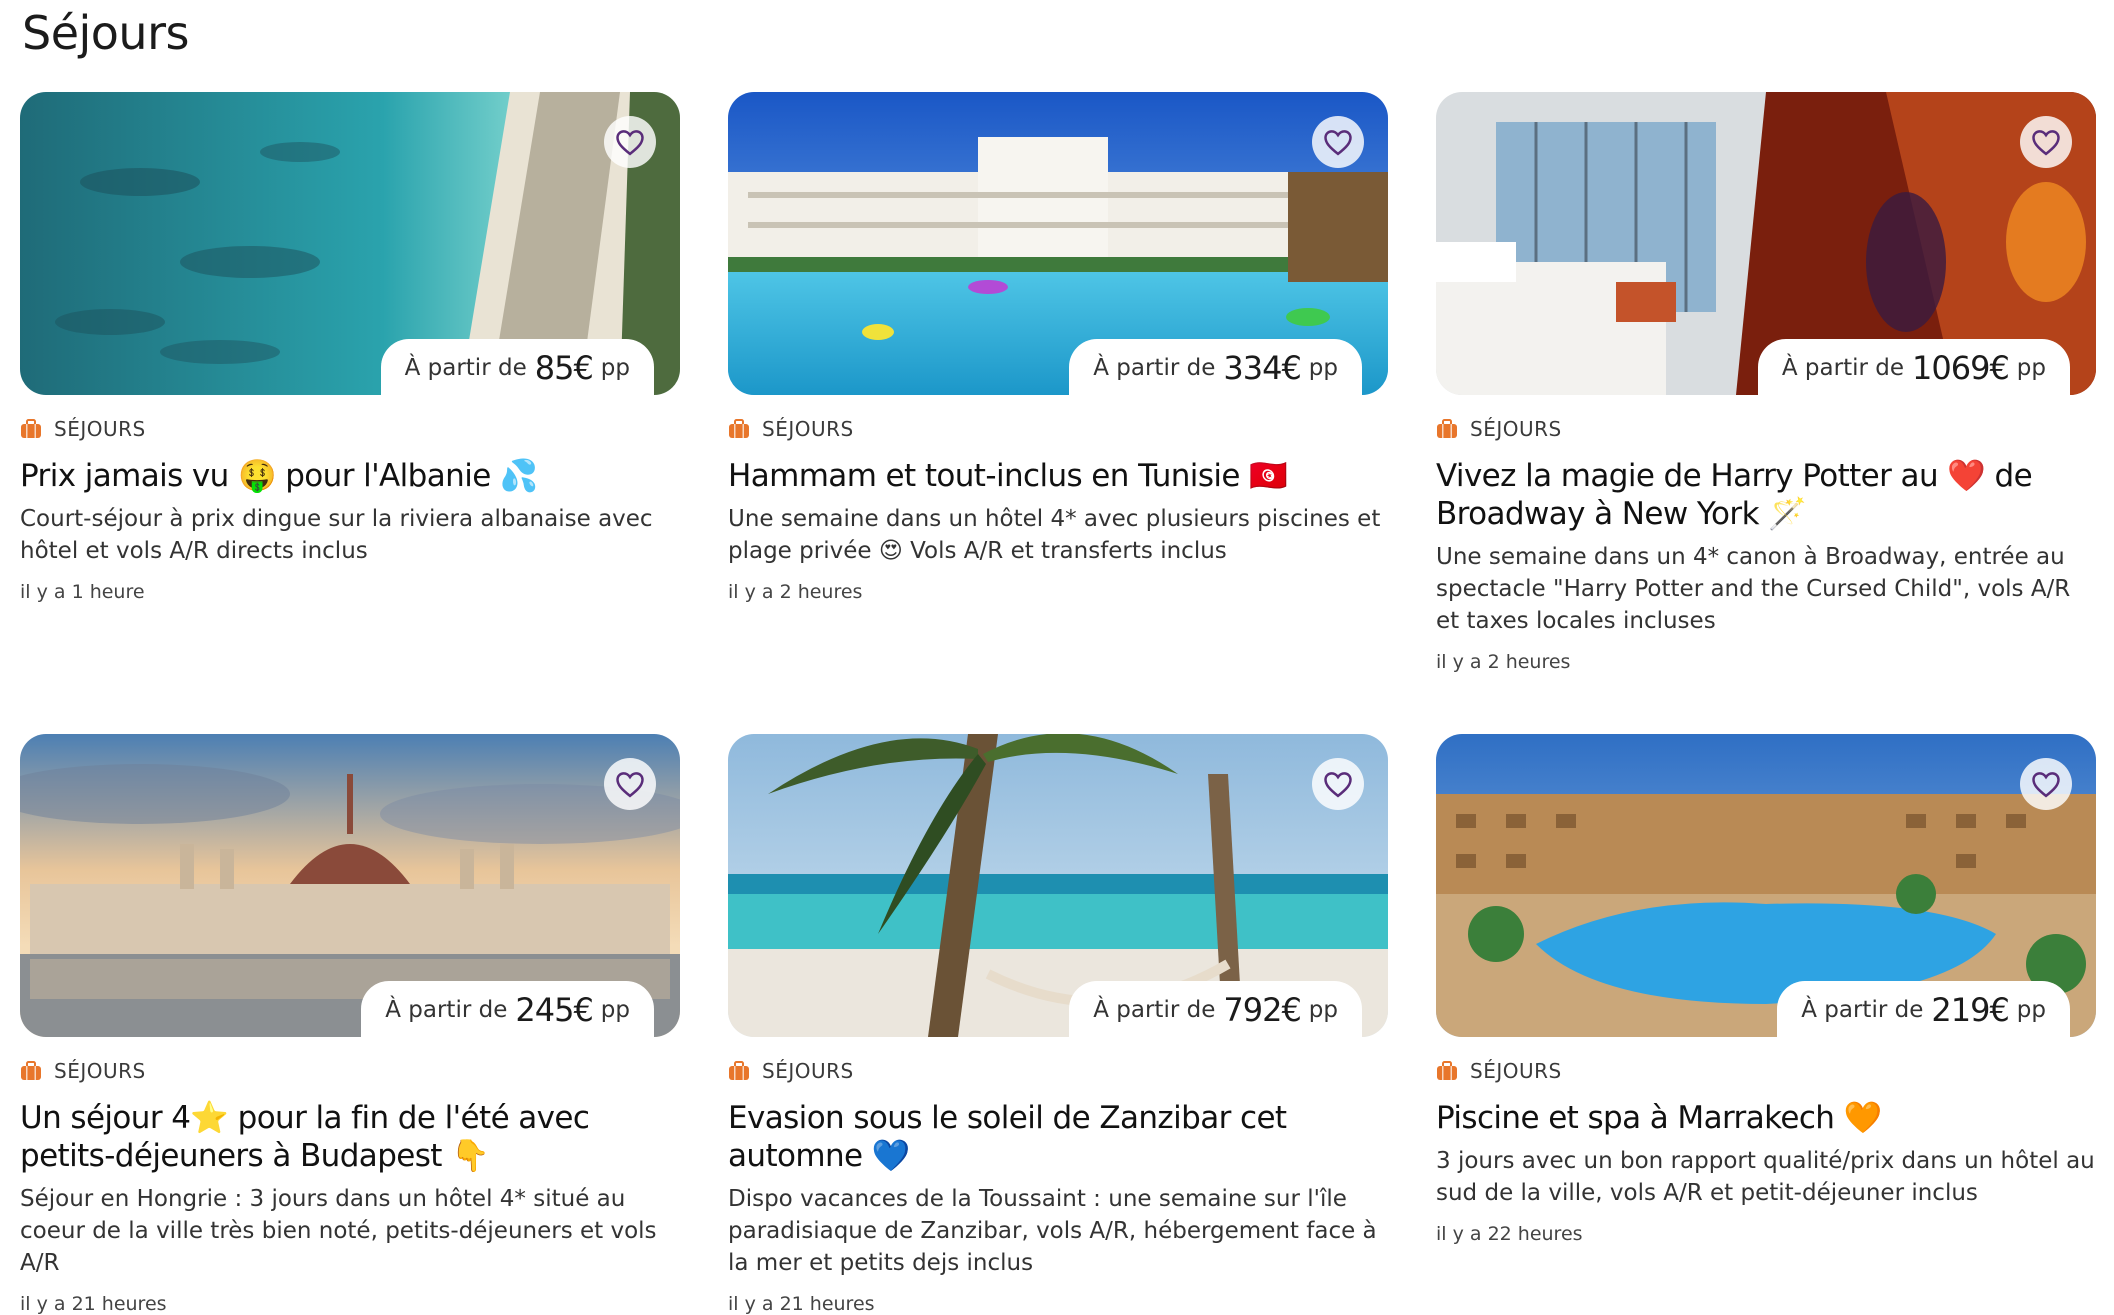 Image resolution: width=2114 pixels, height=1315 pixels. Describe the element at coordinates (350, 243) in the screenshot. I see `deal-image: À partir de 85€ pp` at that location.